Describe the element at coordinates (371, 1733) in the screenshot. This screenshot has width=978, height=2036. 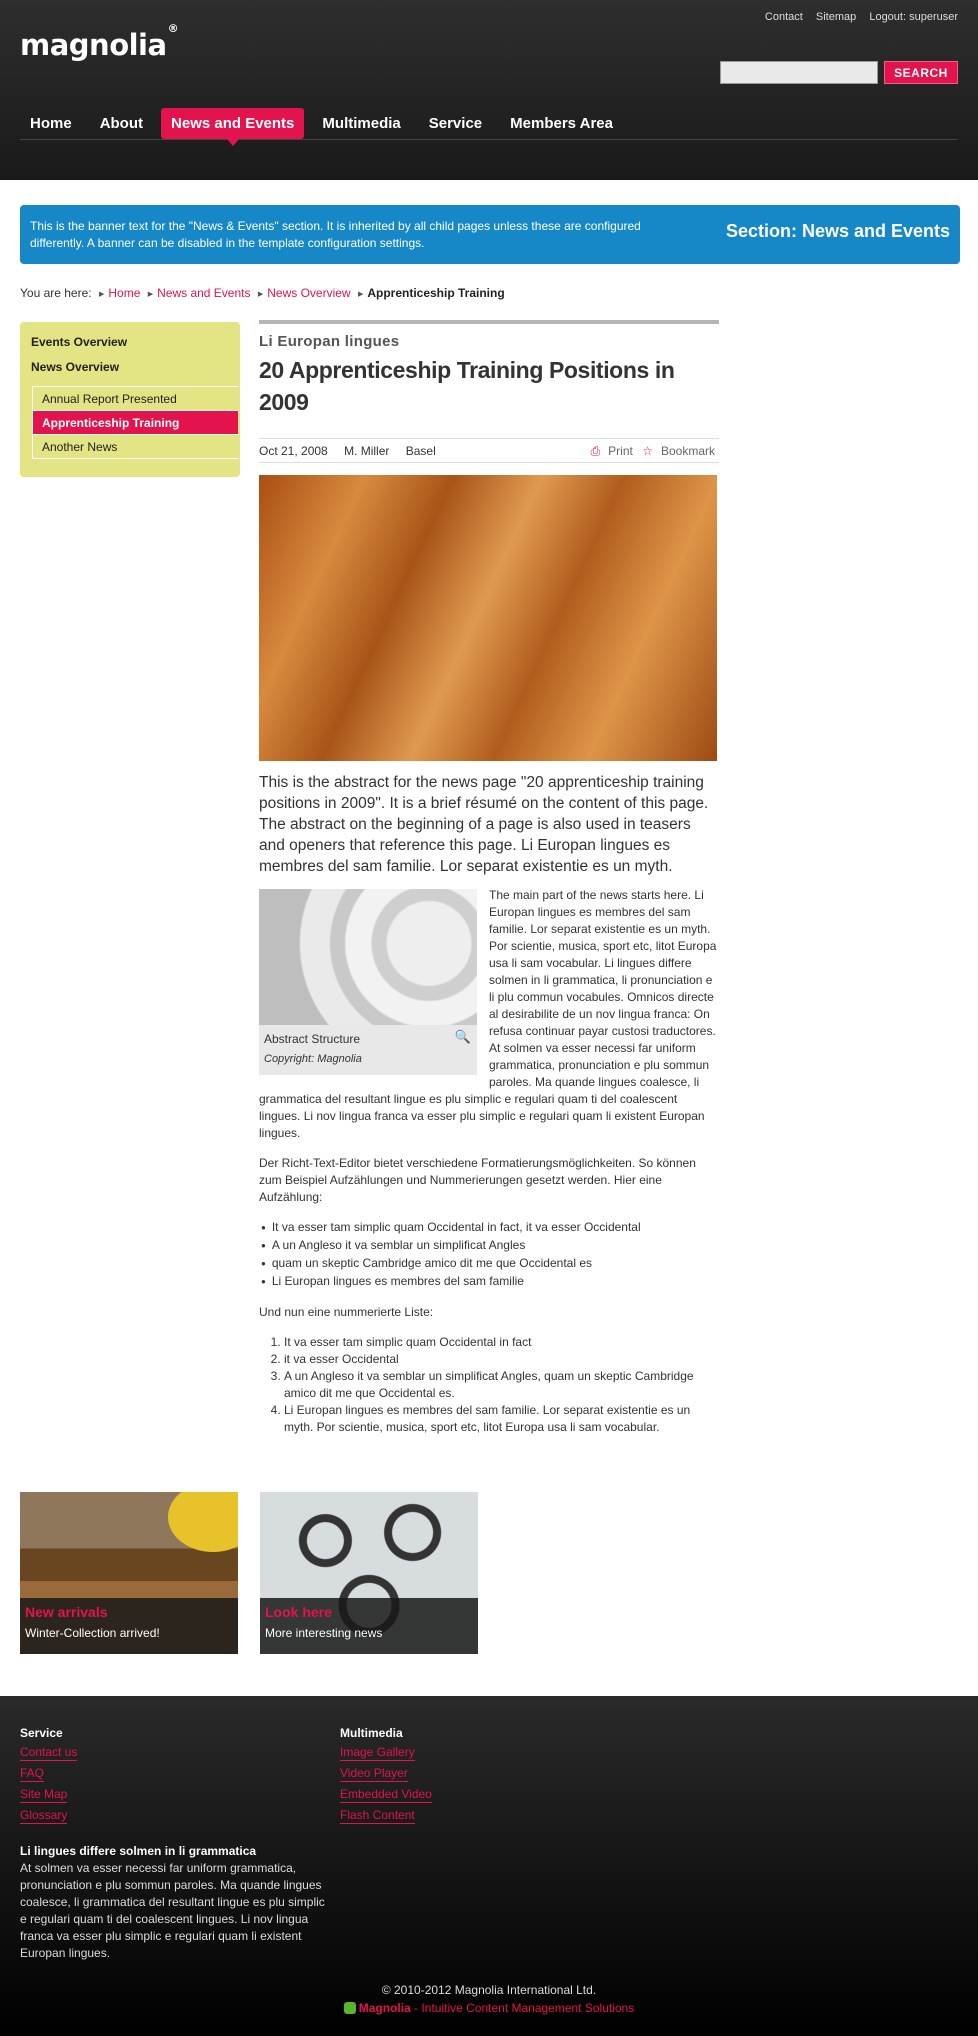
I see `footer-column-title: Multimedia` at that location.